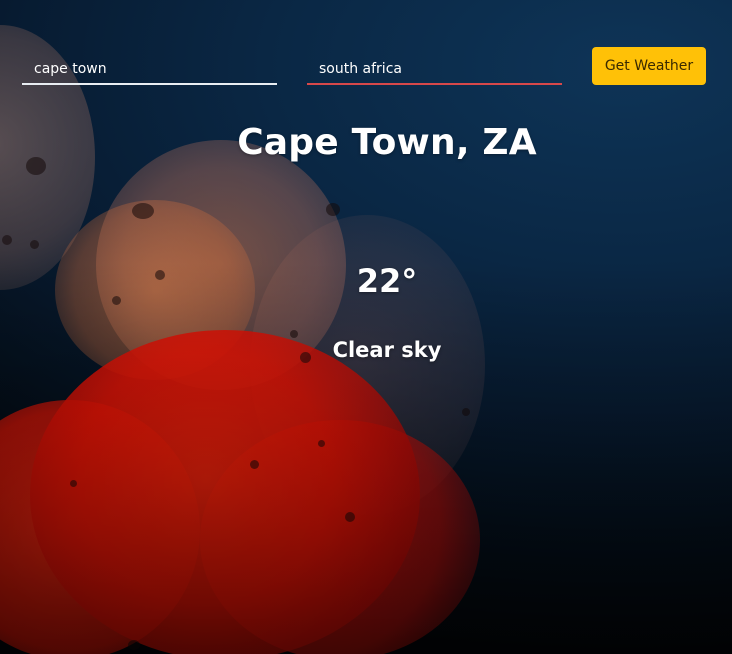 This screenshot has height=654, width=732. Describe the element at coordinates (434, 66) in the screenshot. I see `country-input` at that location.